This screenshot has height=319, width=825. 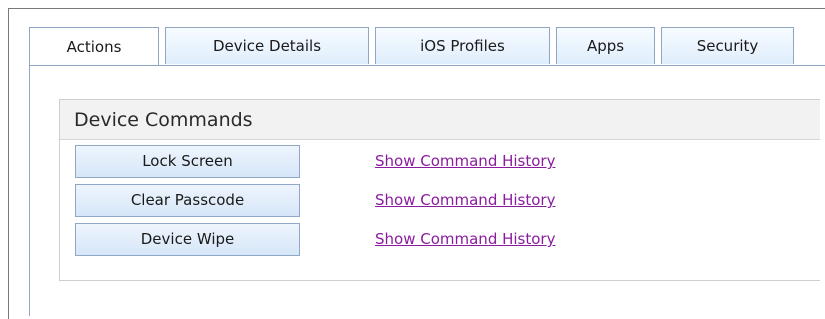 What do you see at coordinates (315, 239) in the screenshot?
I see `command-row-device-wipe: Device Wipe Show Command History` at bounding box center [315, 239].